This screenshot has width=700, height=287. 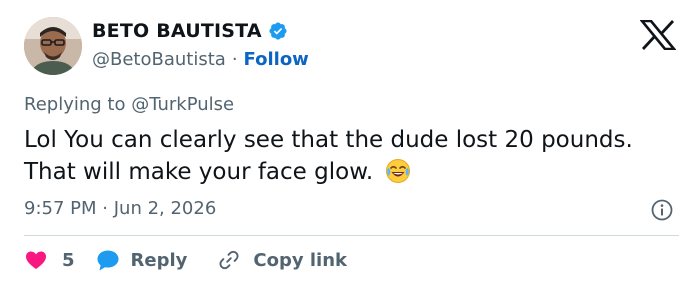 I want to click on replying-to: Replying to @TurkPulse, so click(x=129, y=104).